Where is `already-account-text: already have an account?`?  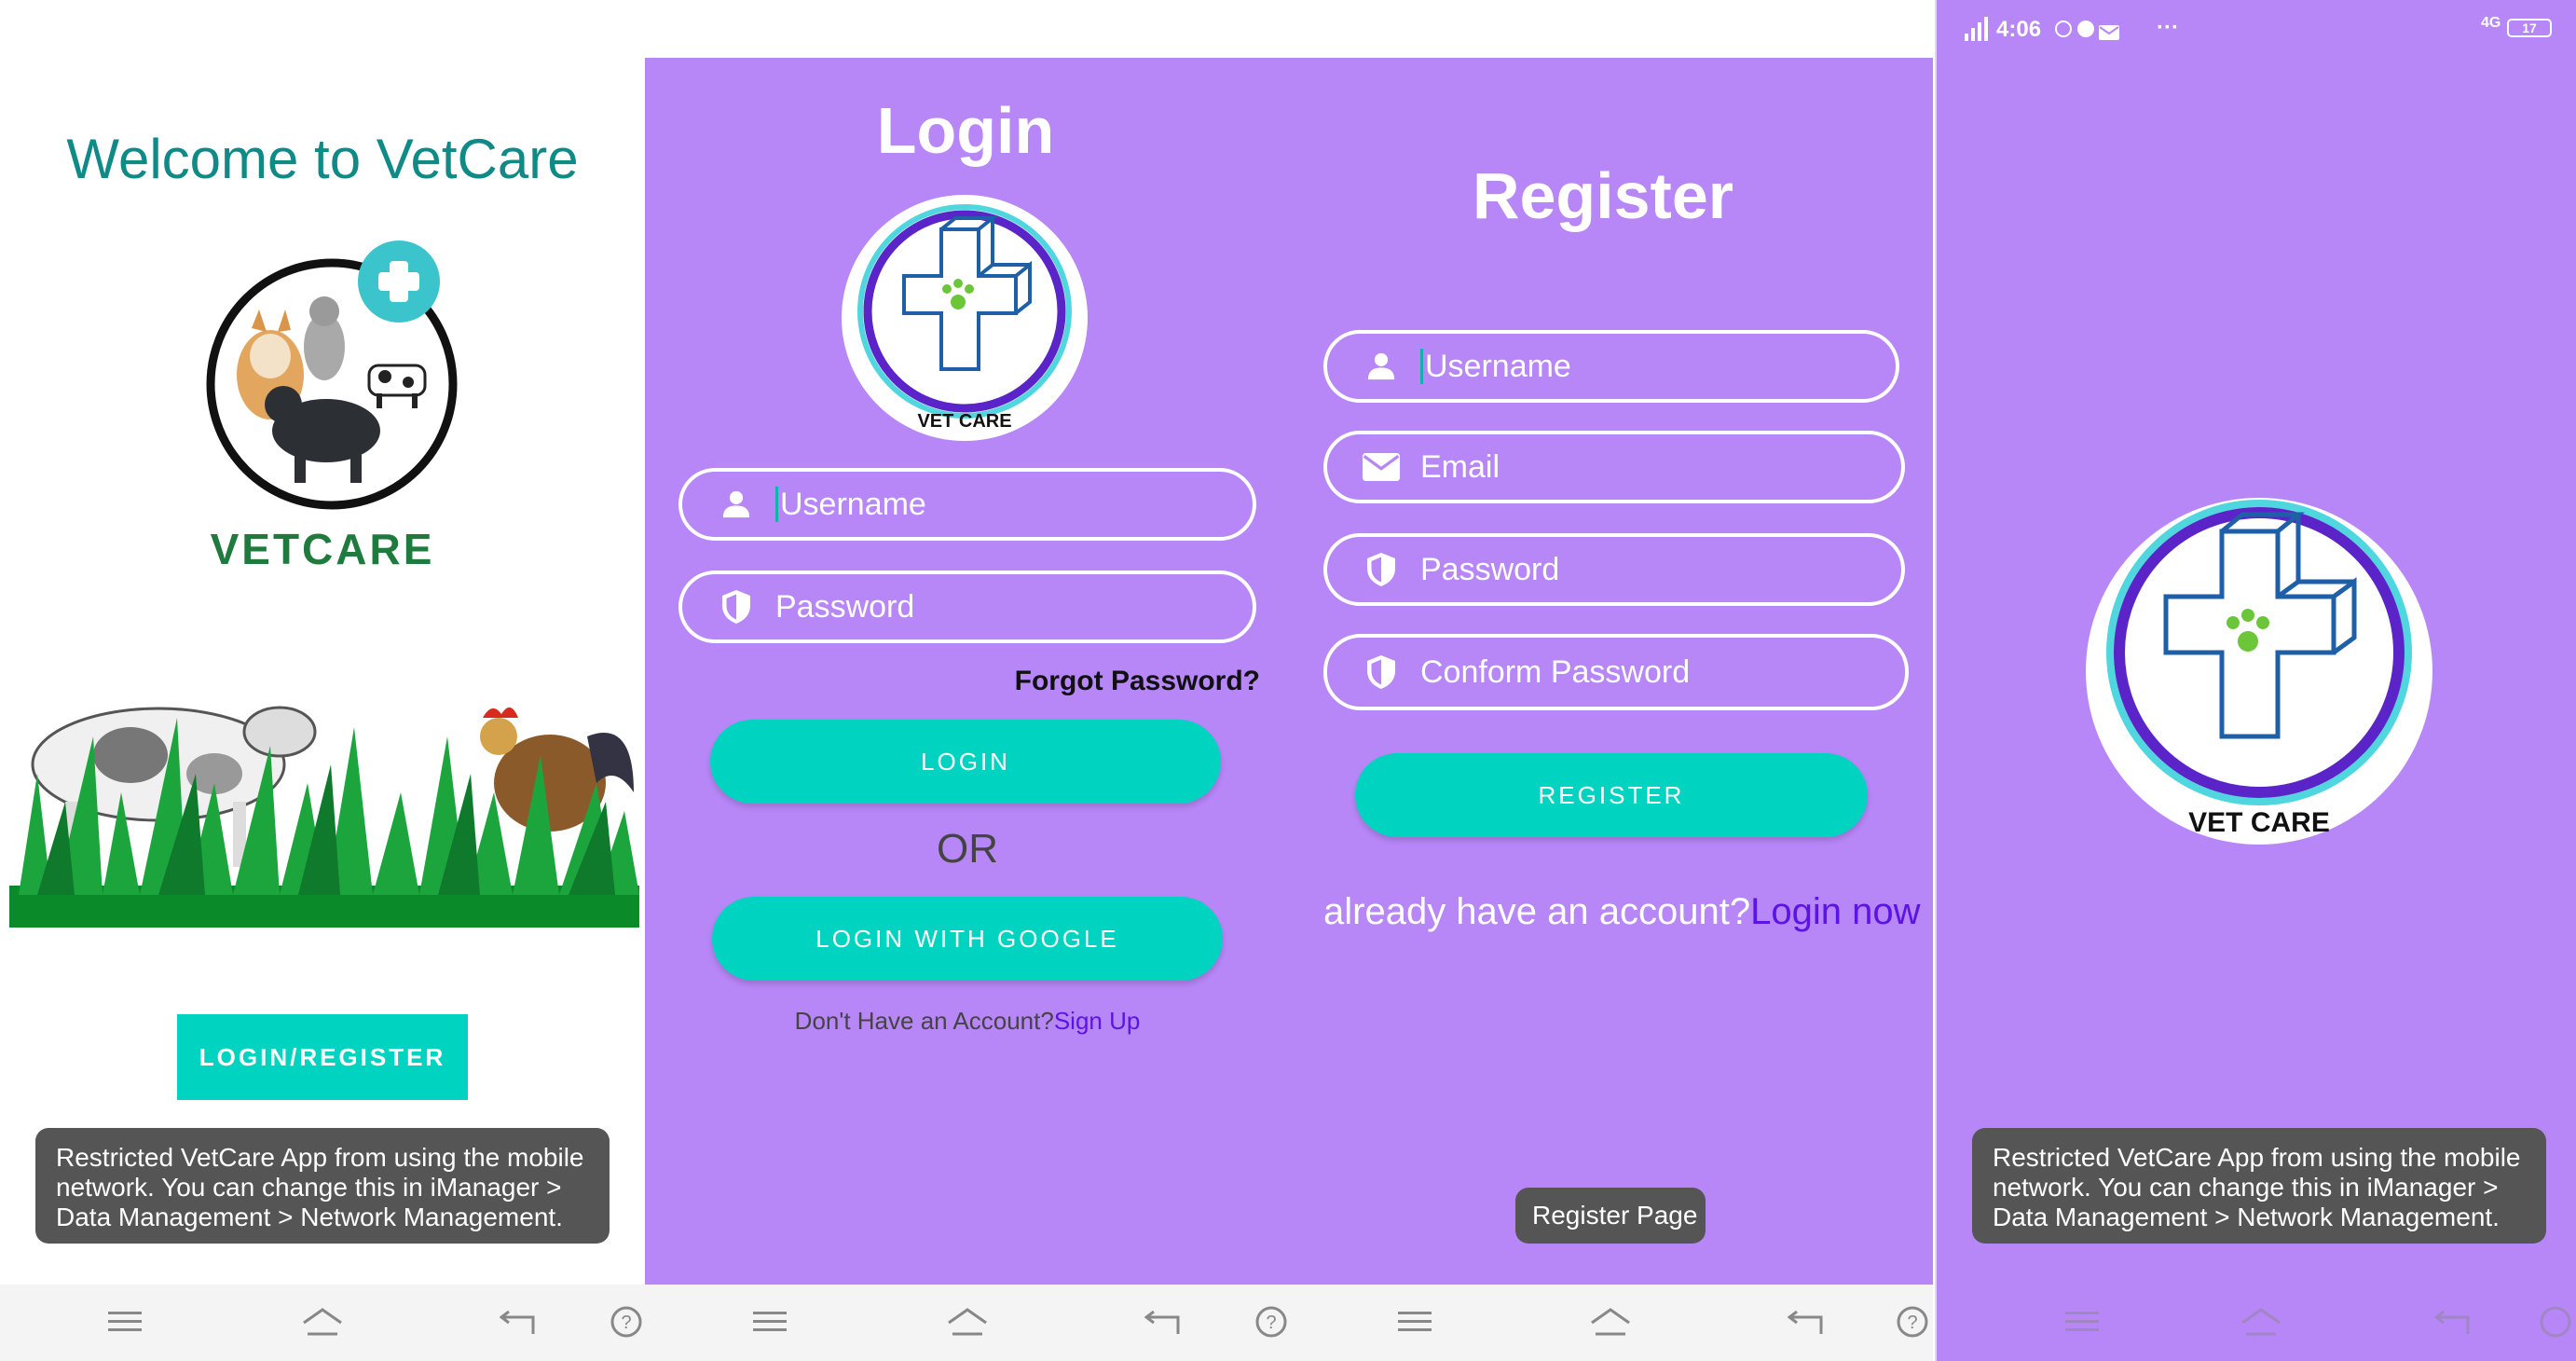
already-account-text: already have an account? is located at coordinates (1537, 911).